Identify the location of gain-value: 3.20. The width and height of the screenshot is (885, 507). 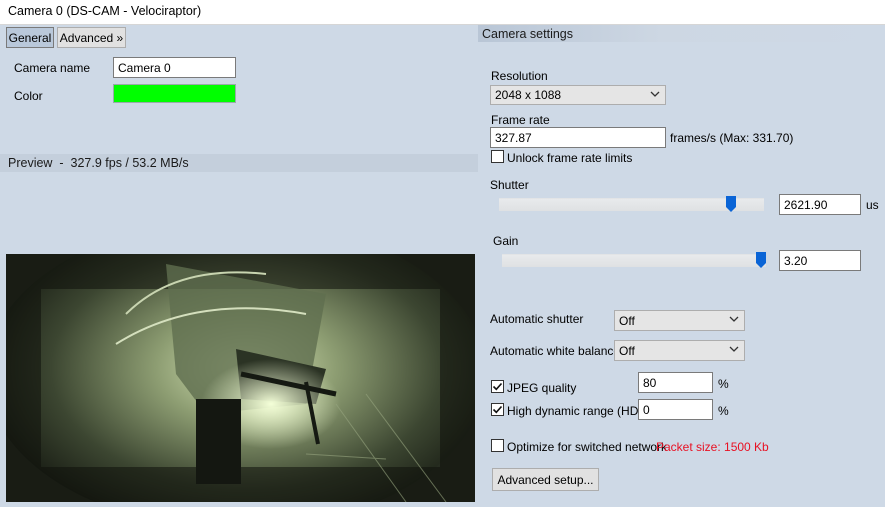
(796, 260).